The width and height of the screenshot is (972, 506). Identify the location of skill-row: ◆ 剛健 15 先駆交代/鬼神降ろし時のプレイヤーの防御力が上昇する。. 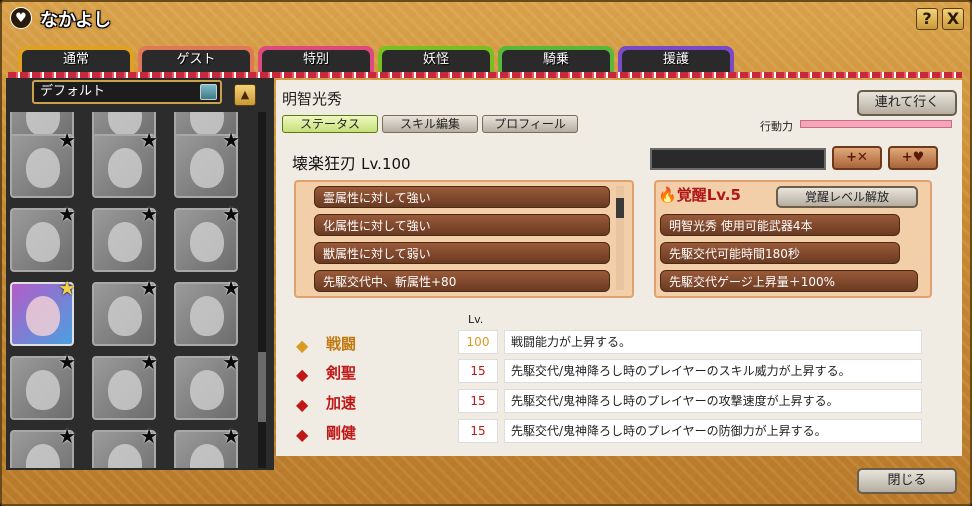
(611, 432).